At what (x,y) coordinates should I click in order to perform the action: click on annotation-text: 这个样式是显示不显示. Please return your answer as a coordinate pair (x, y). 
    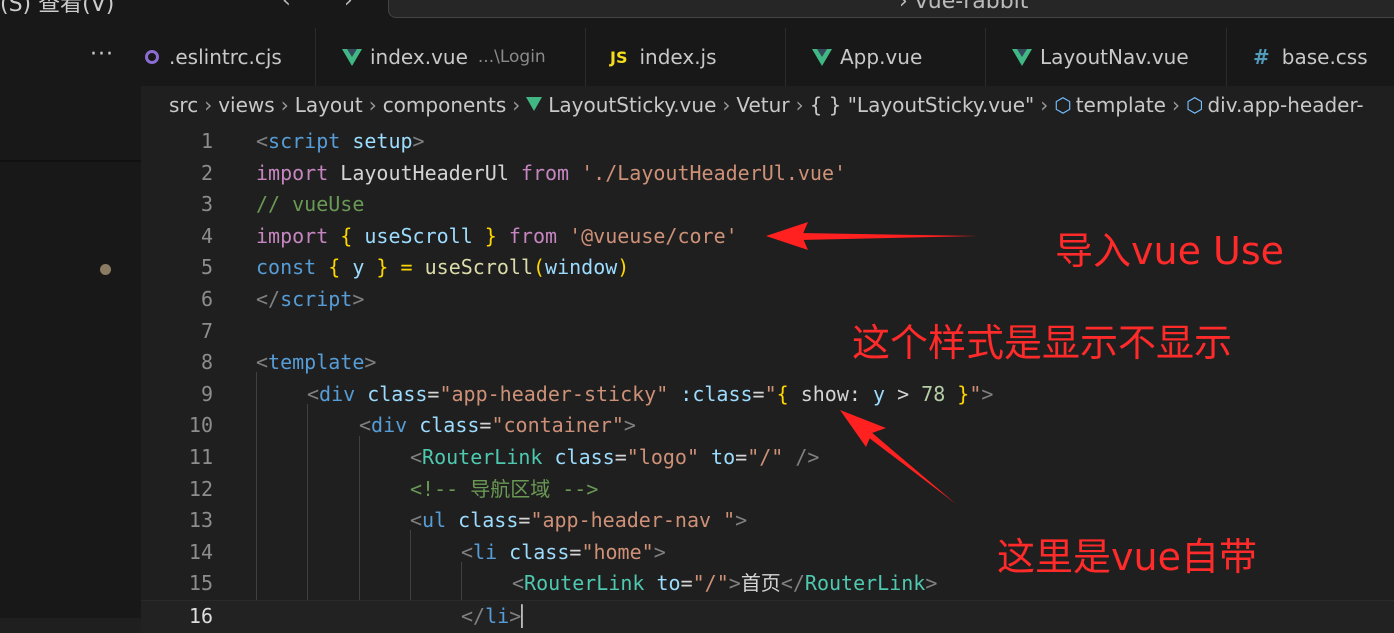
    Looking at the image, I should click on (1042, 343).